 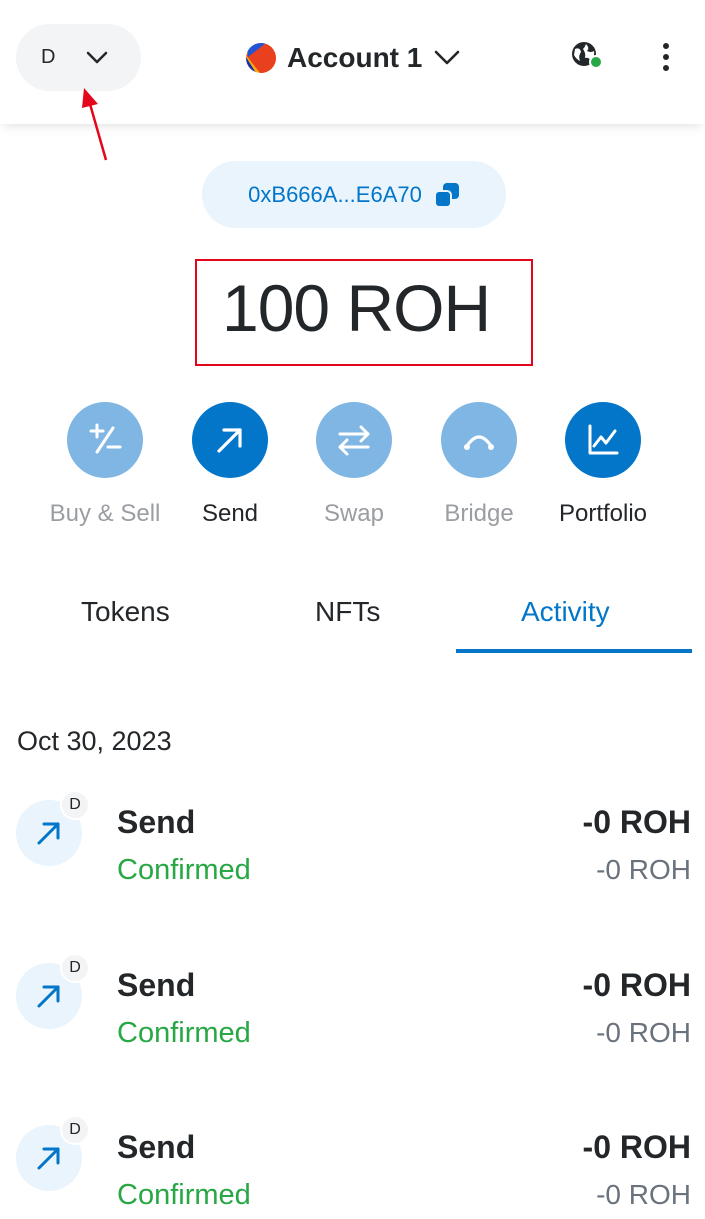 I want to click on balance-display: 100 ROH, so click(x=356, y=308).